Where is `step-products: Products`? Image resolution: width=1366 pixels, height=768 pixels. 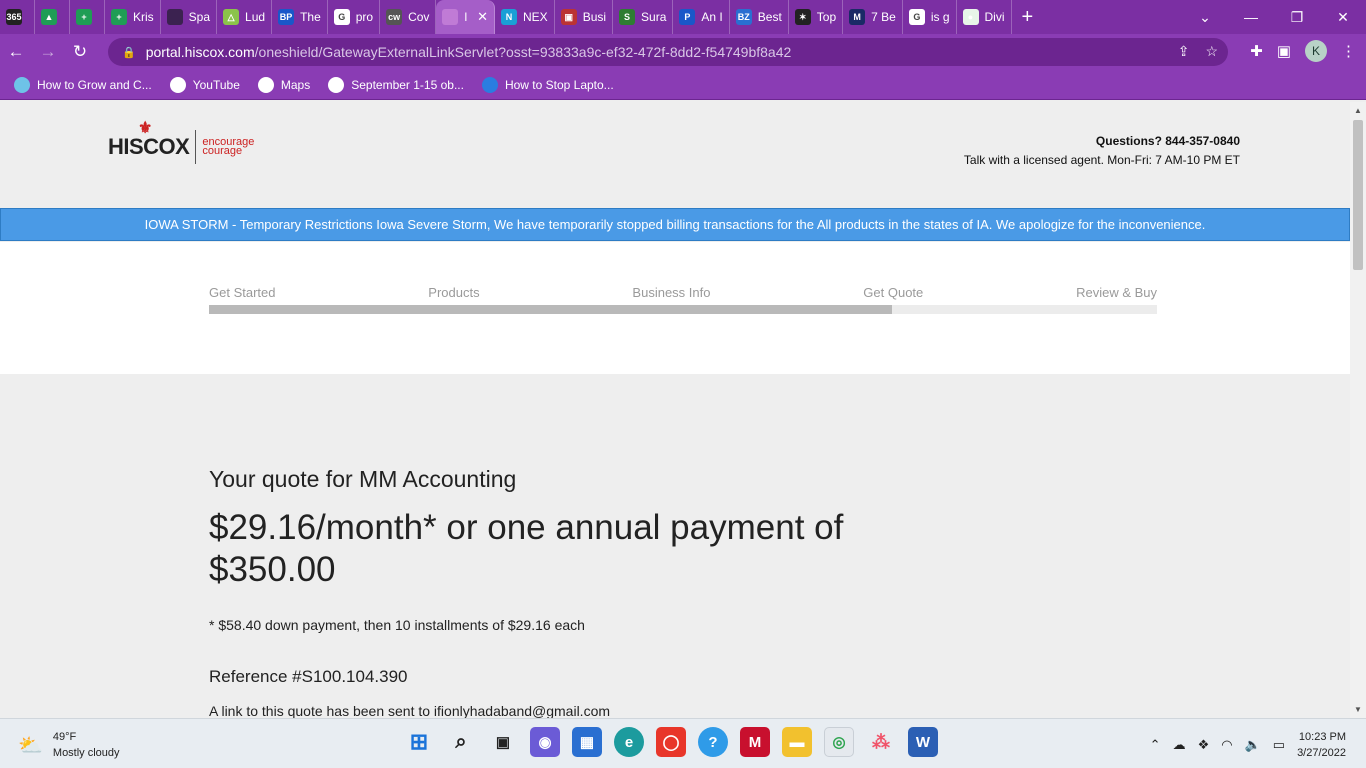 step-products: Products is located at coordinates (454, 292).